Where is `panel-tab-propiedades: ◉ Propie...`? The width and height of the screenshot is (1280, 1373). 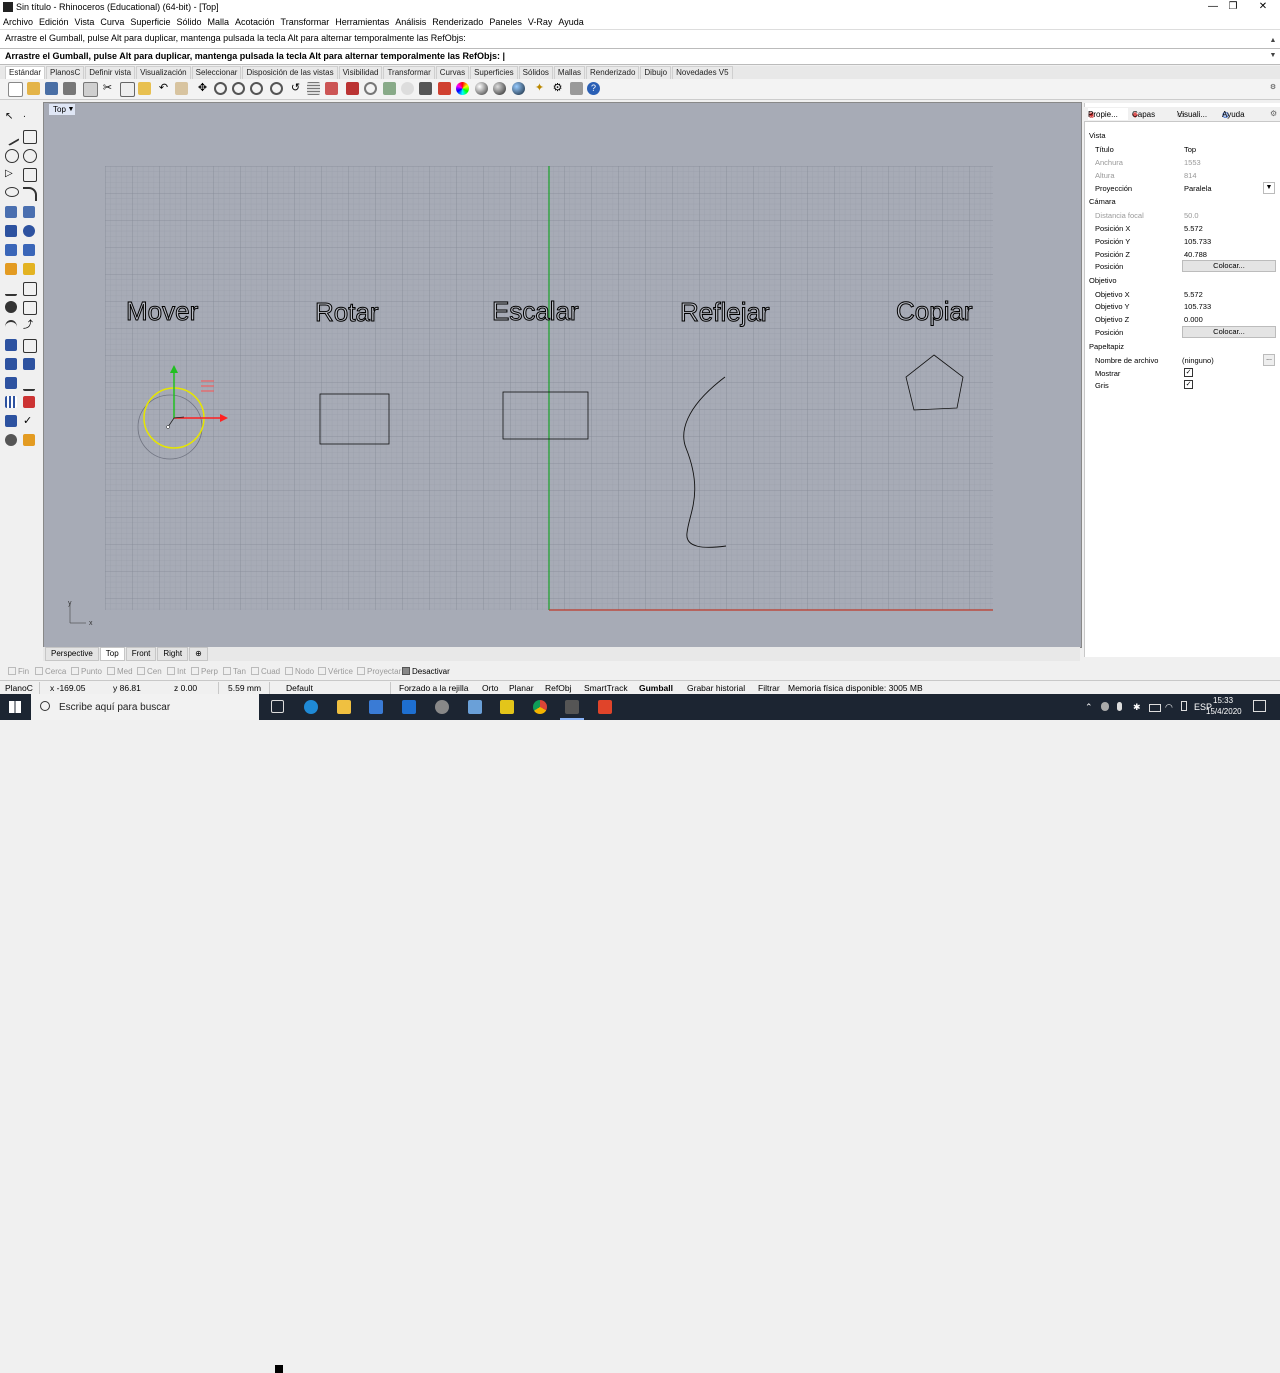
panel-tab-propiedades: ◉ Propie... is located at coordinates (1108, 114).